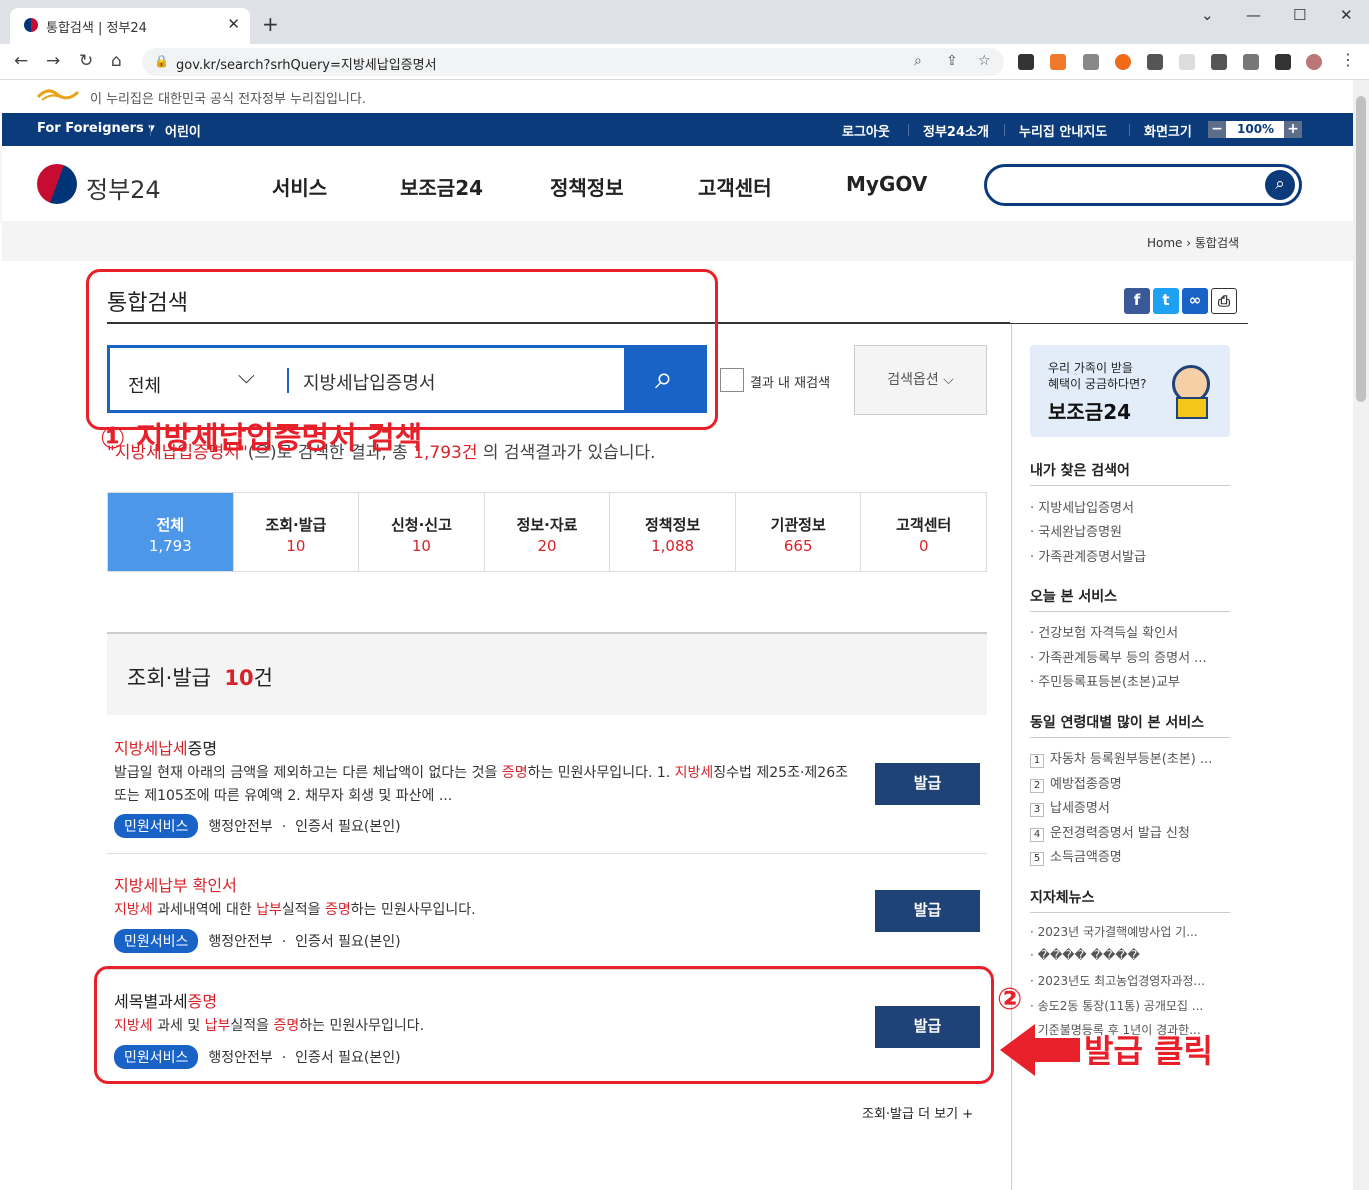 The image size is (1369, 1190). I want to click on zoom-out-button: −, so click(1217, 129).